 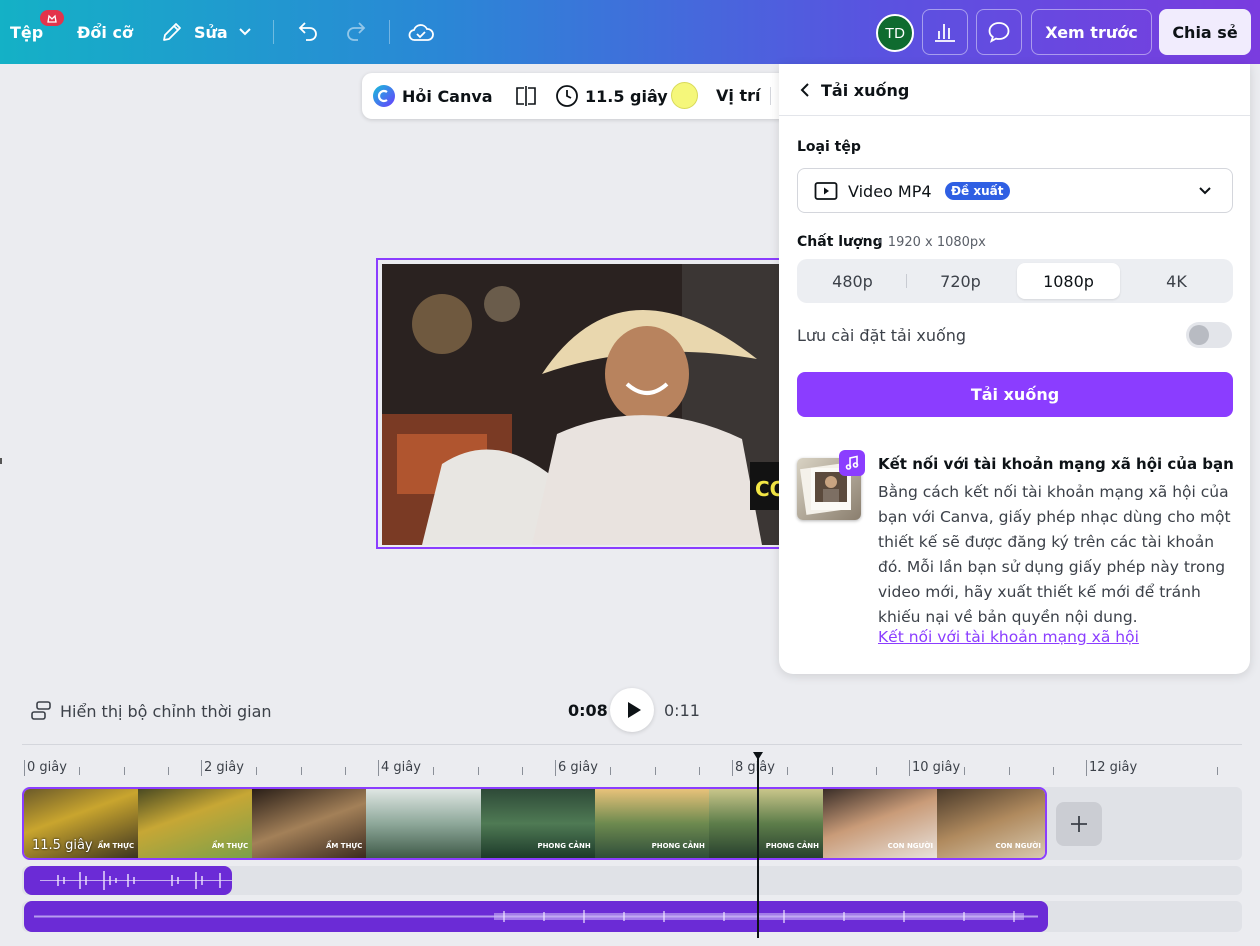 I want to click on comments-button, so click(x=999, y=32).